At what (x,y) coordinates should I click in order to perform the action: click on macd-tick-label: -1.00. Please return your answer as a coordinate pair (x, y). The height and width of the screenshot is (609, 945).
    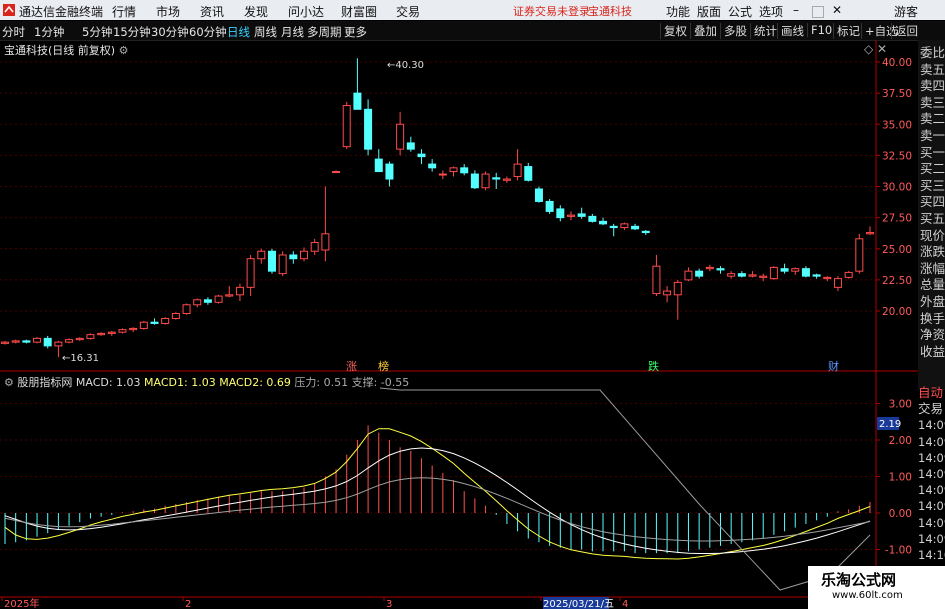
    Looking at the image, I should click on (898, 551).